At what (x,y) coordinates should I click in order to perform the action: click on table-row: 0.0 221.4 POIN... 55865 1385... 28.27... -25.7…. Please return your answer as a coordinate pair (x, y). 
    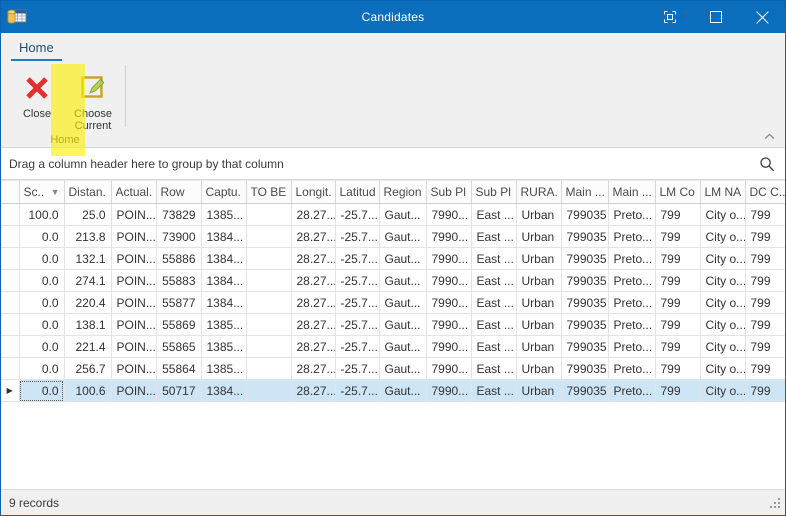
    Looking at the image, I should click on (393, 346).